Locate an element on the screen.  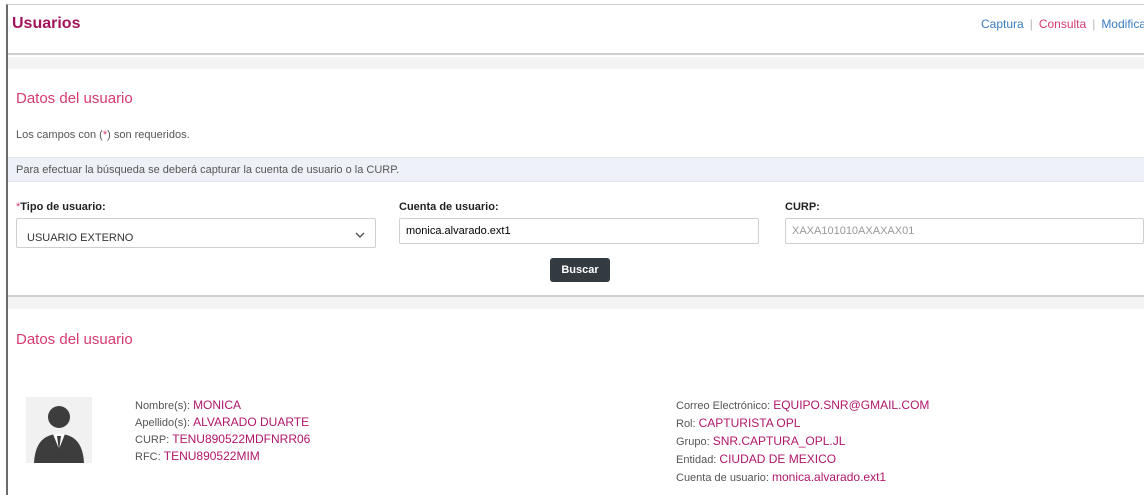
detail-rfc: RFC: TENU890522MIM is located at coordinates (222, 456).